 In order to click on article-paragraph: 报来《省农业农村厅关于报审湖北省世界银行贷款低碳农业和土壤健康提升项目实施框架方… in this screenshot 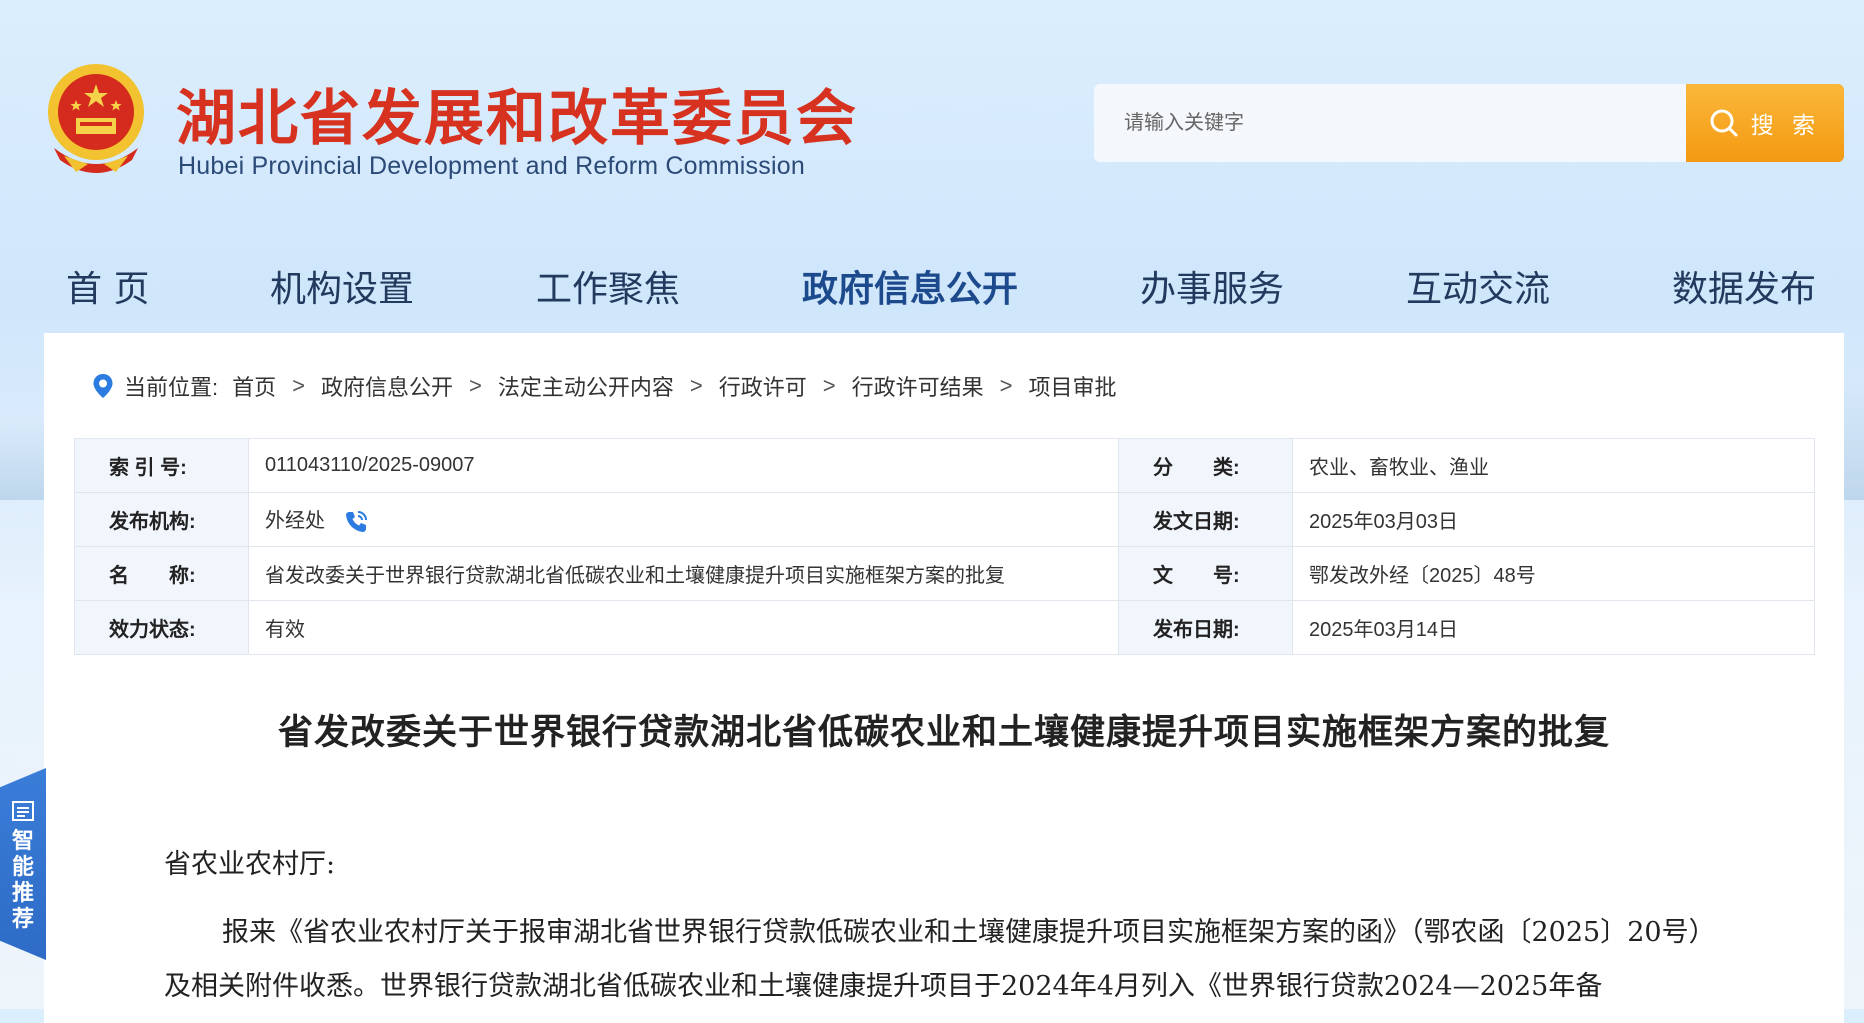, I will do `click(940, 959)`.